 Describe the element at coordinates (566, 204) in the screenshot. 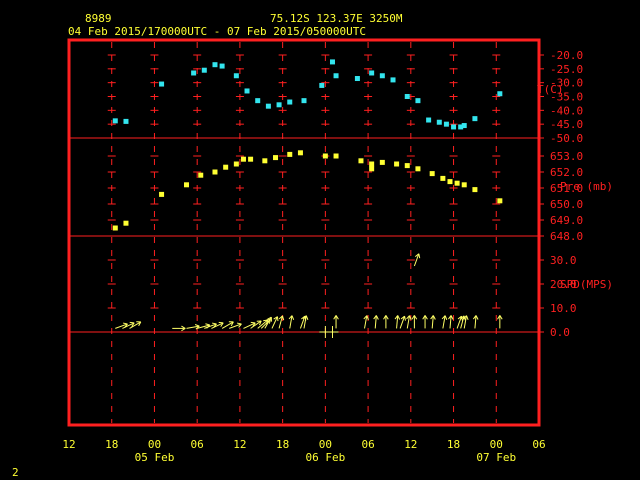

I see `y-tick-label: 650.0` at that location.